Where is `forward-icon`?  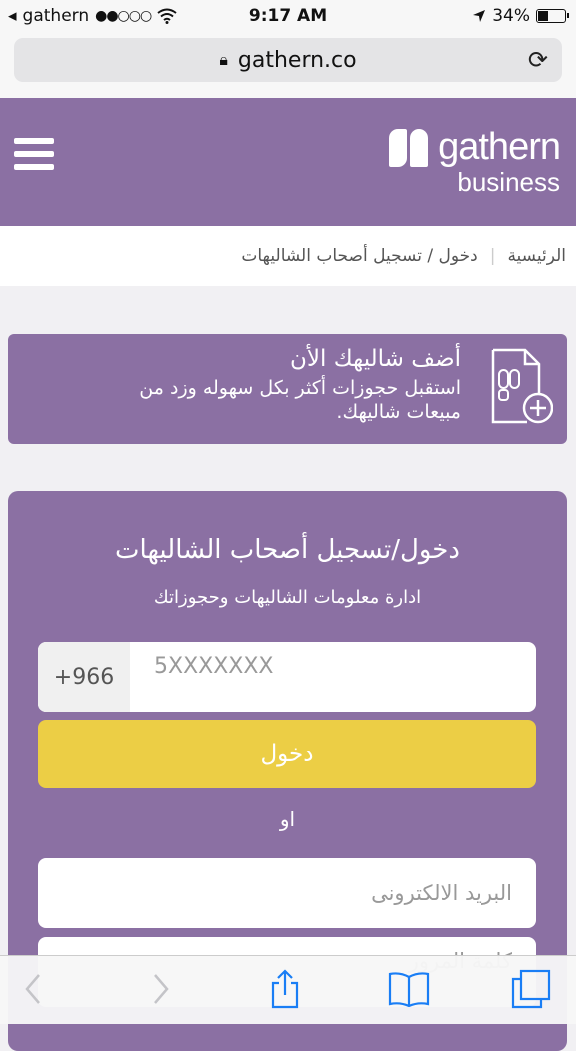
forward-icon is located at coordinates (161, 989).